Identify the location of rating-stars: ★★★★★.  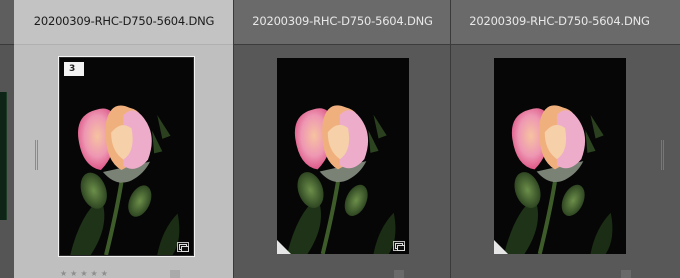
(85, 273).